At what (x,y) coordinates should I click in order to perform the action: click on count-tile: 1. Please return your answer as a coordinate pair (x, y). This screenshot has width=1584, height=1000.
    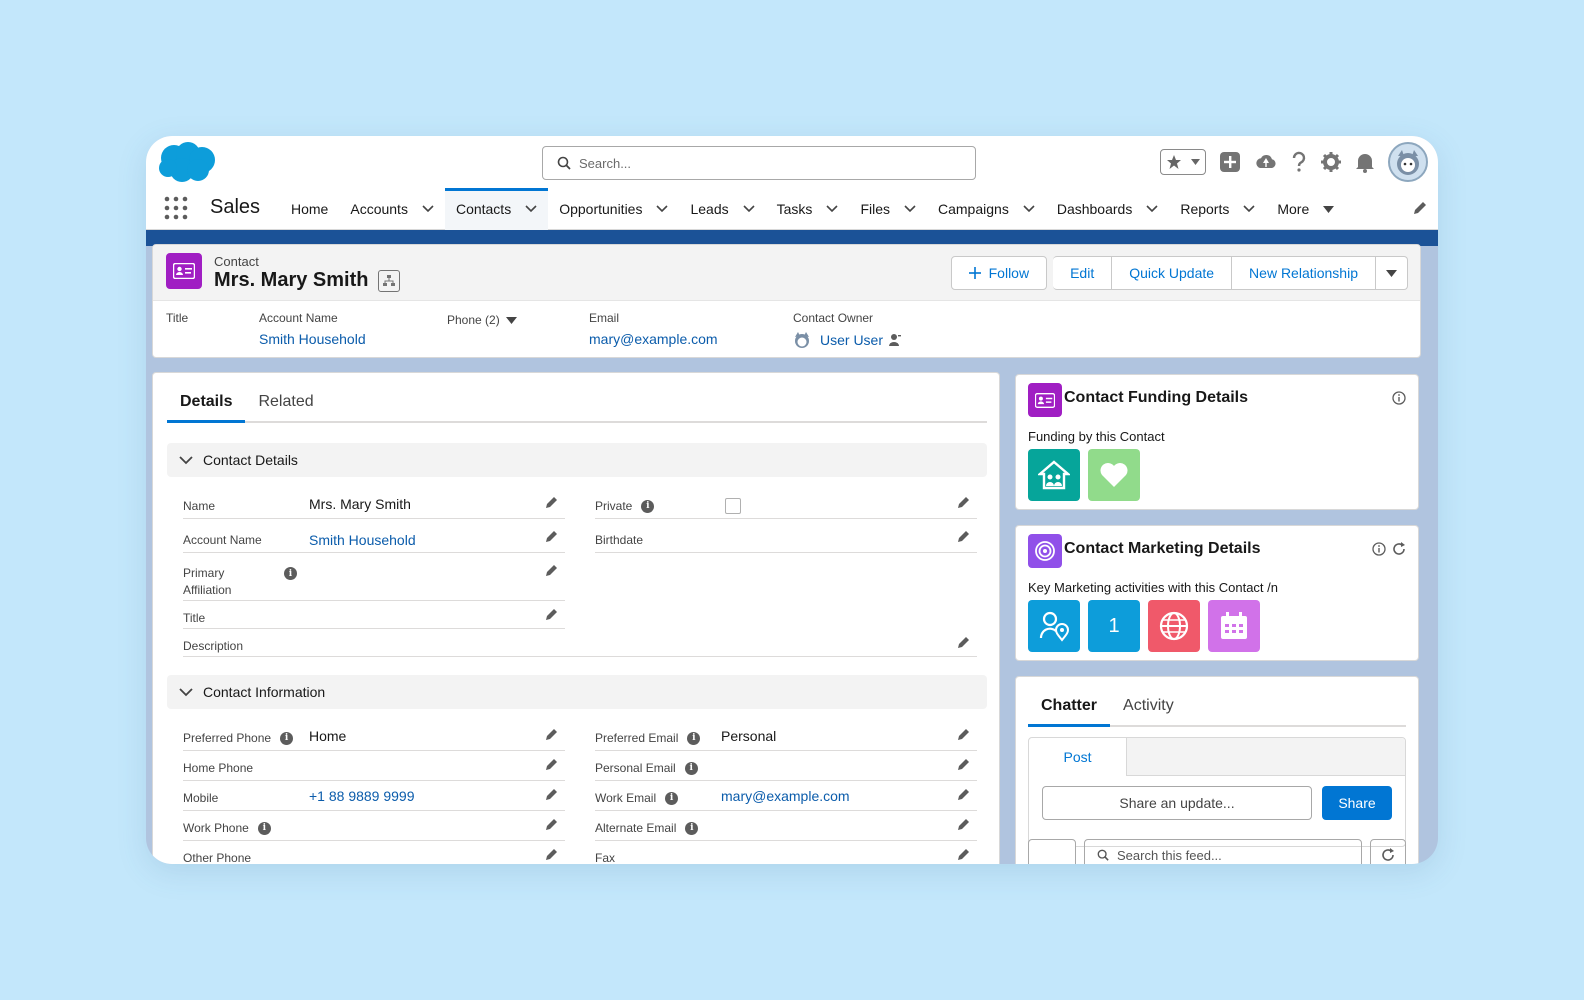
    Looking at the image, I should click on (1114, 626).